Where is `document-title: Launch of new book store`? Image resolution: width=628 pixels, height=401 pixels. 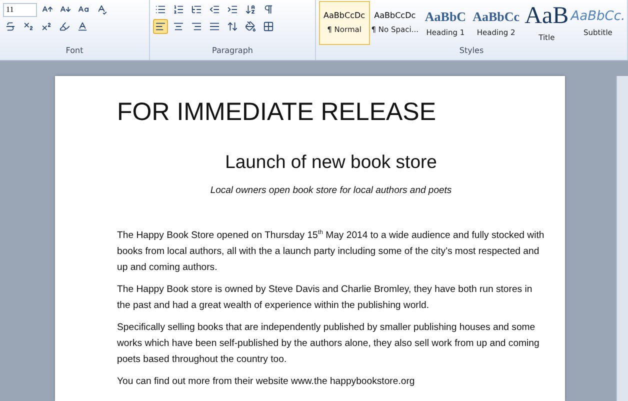 document-title: Launch of new book store is located at coordinates (331, 162).